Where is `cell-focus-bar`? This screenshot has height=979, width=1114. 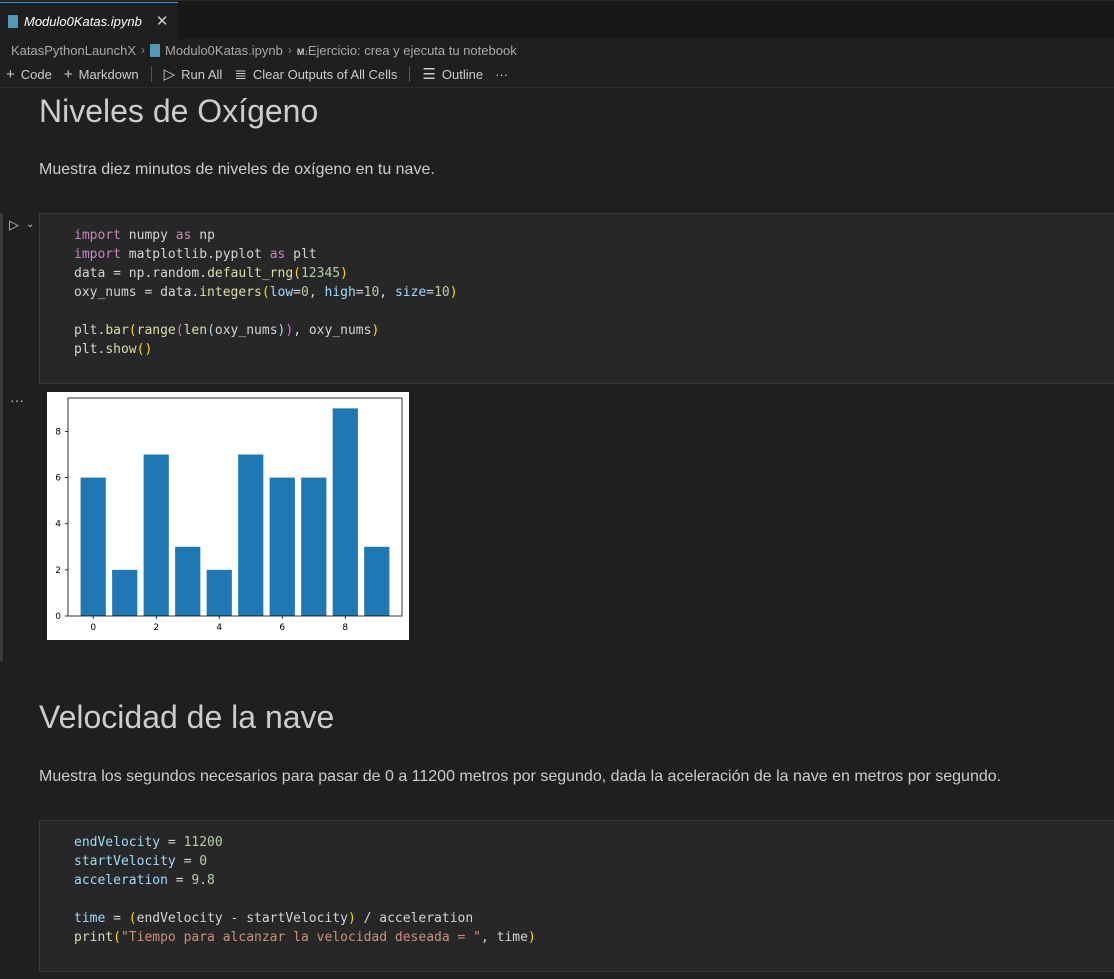
cell-focus-bar is located at coordinates (1, 437).